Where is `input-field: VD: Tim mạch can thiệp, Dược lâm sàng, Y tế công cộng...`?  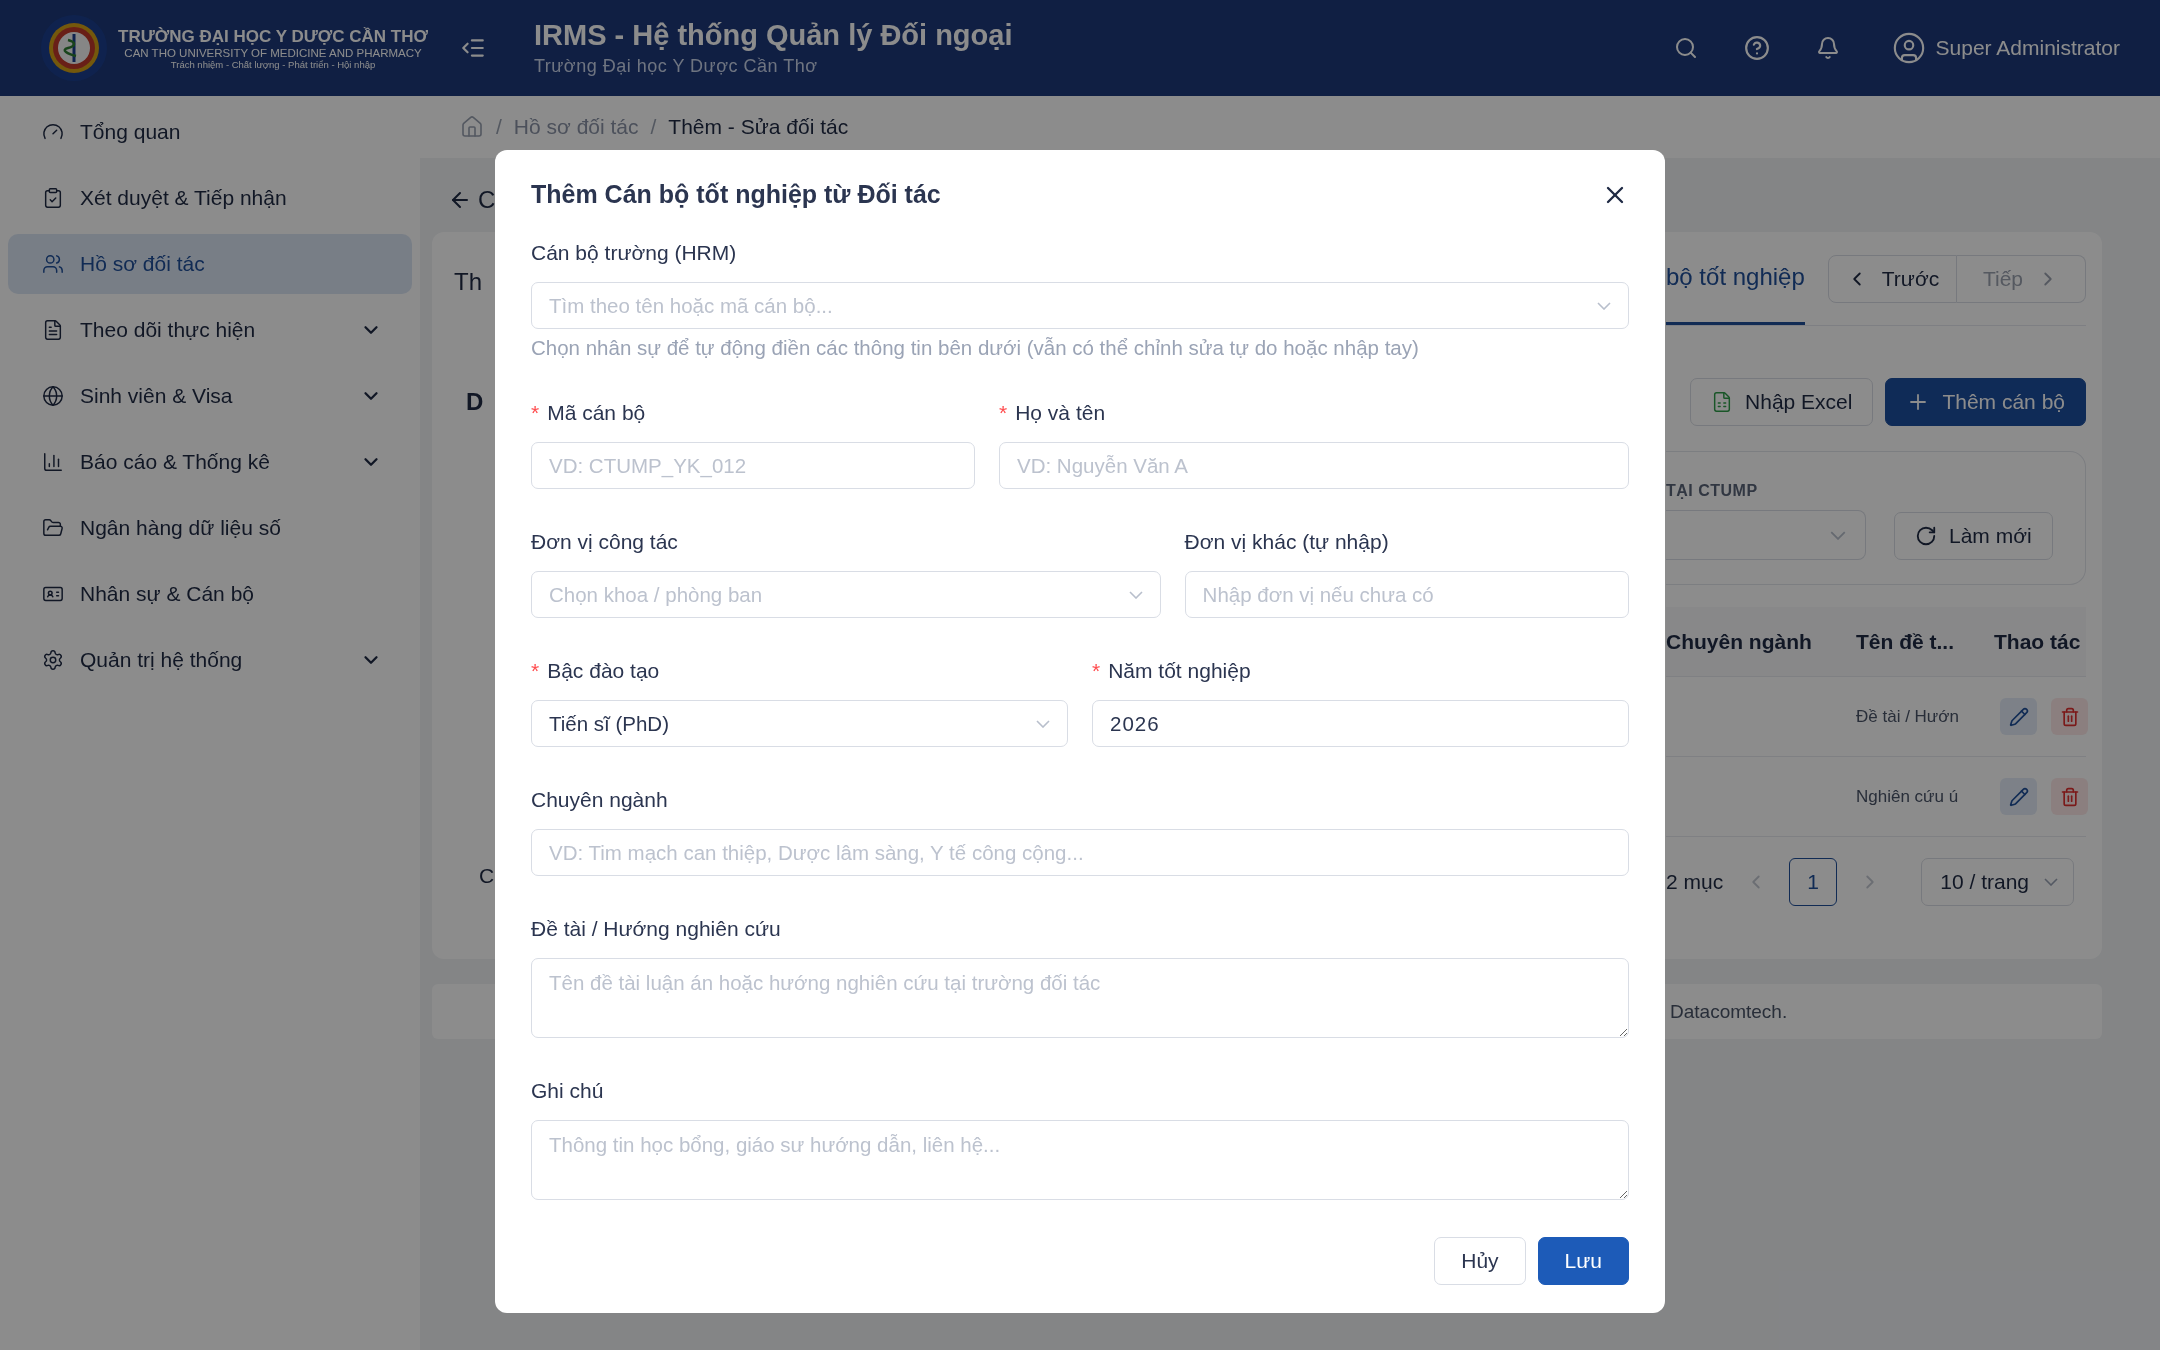 input-field: VD: Tim mạch can thiệp, Dược lâm sàng, Y tế công cộng... is located at coordinates (1080, 852).